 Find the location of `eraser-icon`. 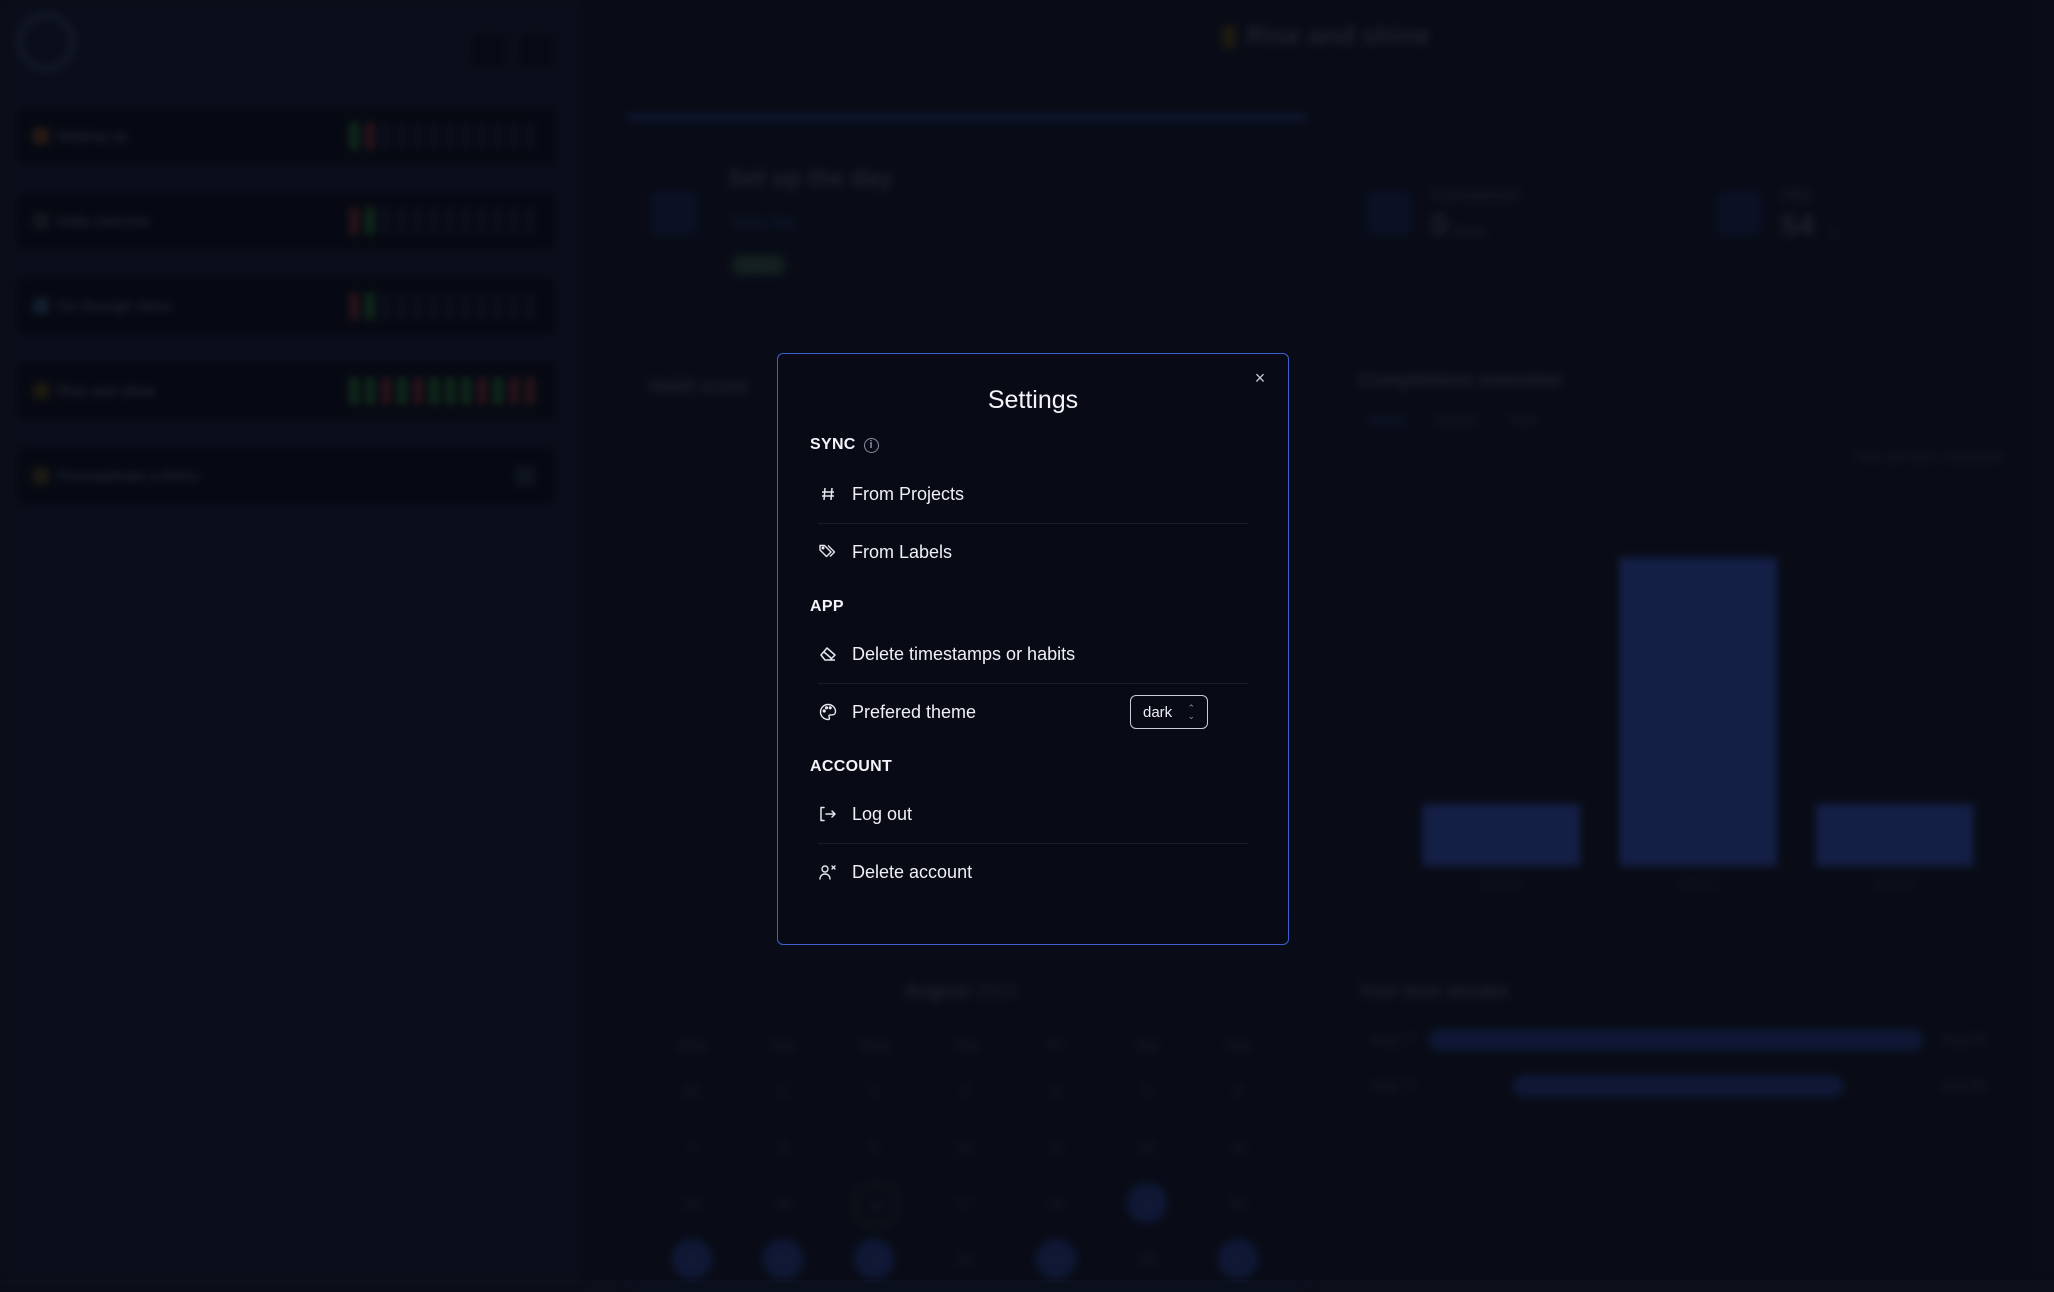

eraser-icon is located at coordinates (828, 654).